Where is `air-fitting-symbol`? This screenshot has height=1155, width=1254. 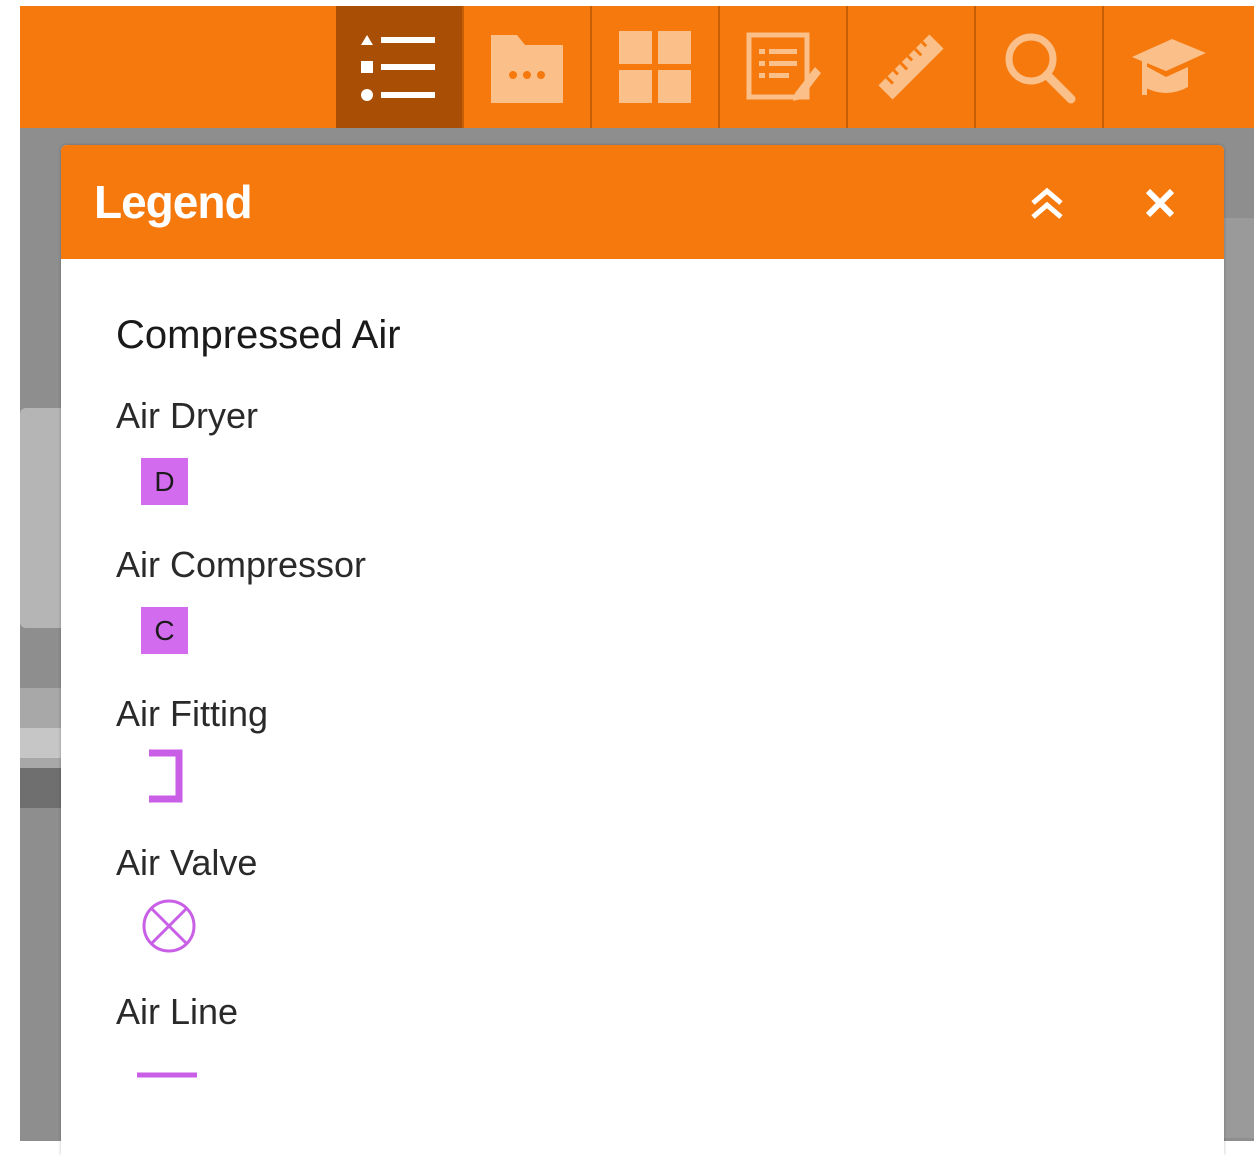 air-fitting-symbol is located at coordinates (165, 779).